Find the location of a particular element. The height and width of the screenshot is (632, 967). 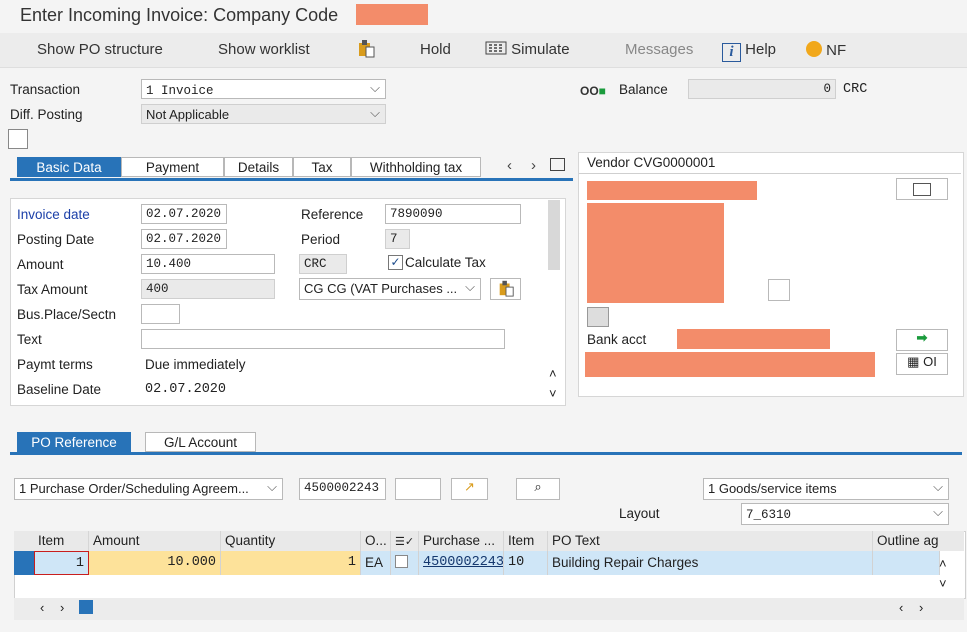

tab-payment: Payment is located at coordinates (172, 167).